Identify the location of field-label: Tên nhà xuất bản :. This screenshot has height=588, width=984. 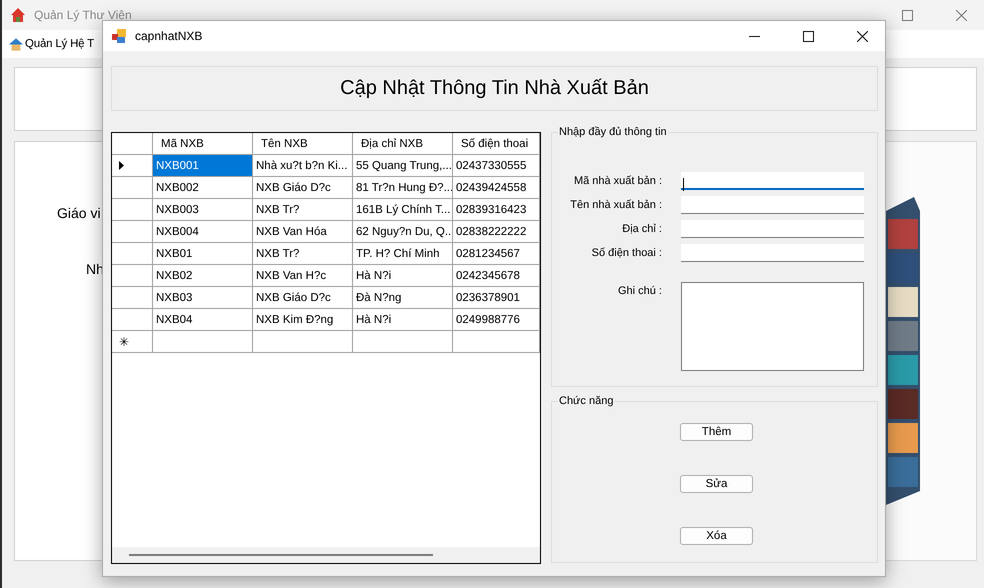
(615, 204).